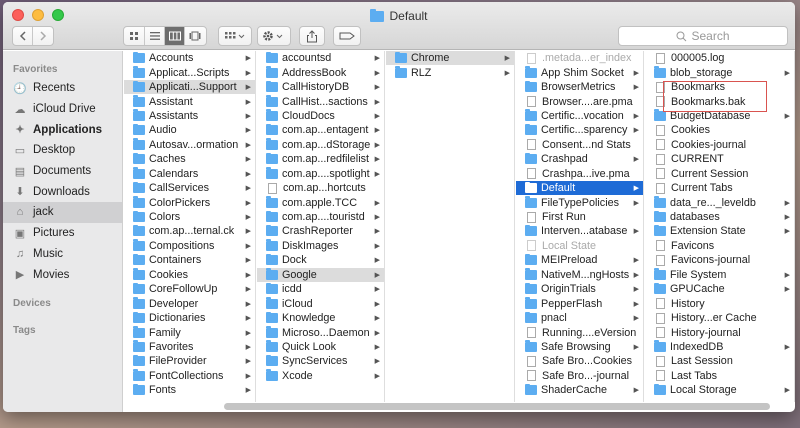 This screenshot has height=428, width=800. I want to click on folder-item: CoreFollowUp ▶, so click(189, 289).